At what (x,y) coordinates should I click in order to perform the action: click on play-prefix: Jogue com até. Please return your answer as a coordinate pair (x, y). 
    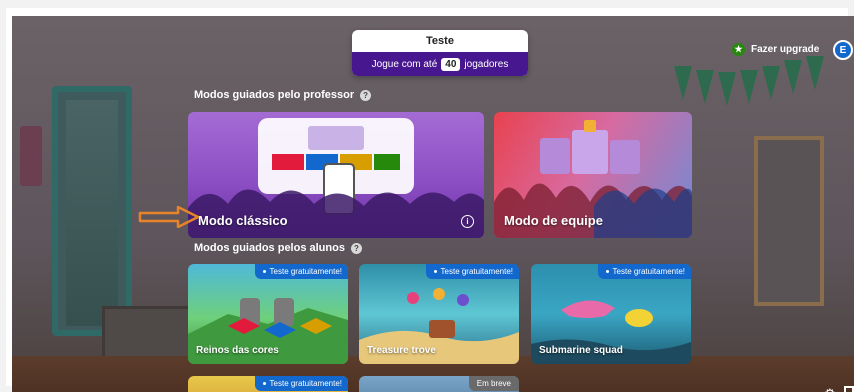
    Looking at the image, I should click on (404, 64).